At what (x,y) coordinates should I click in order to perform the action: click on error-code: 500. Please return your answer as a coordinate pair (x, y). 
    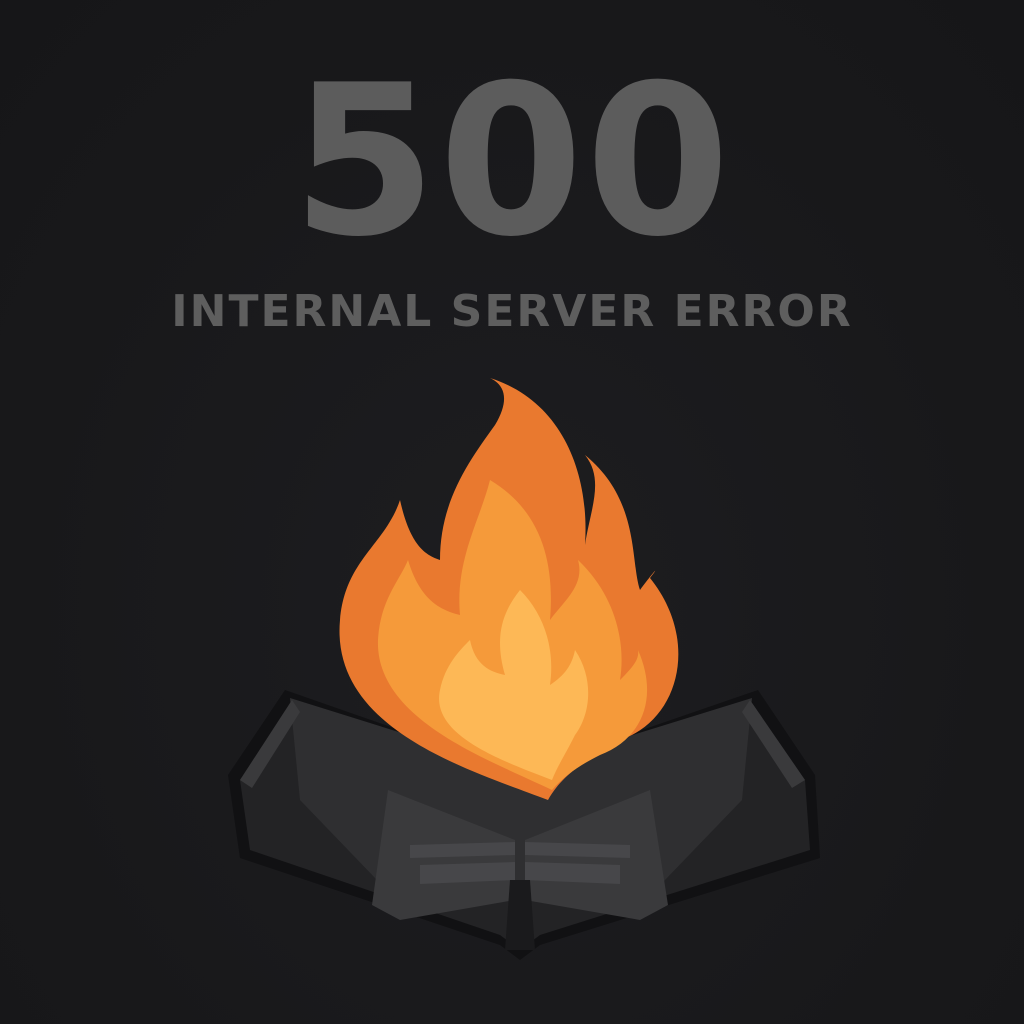
    Looking at the image, I should click on (512, 162).